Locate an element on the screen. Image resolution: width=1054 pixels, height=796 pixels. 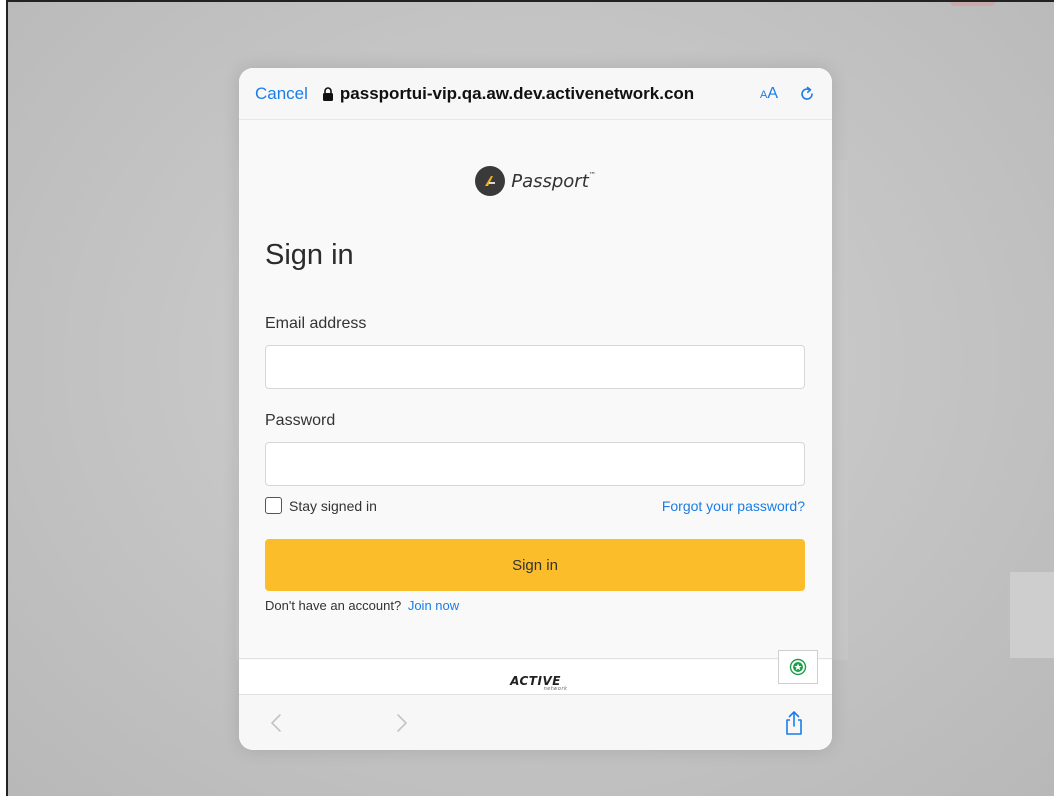
stay-signed-in: Stay signed in is located at coordinates (321, 505).